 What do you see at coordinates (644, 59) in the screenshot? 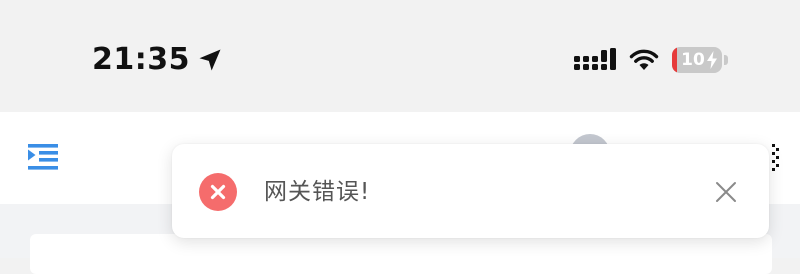
I see `wifi-icon` at bounding box center [644, 59].